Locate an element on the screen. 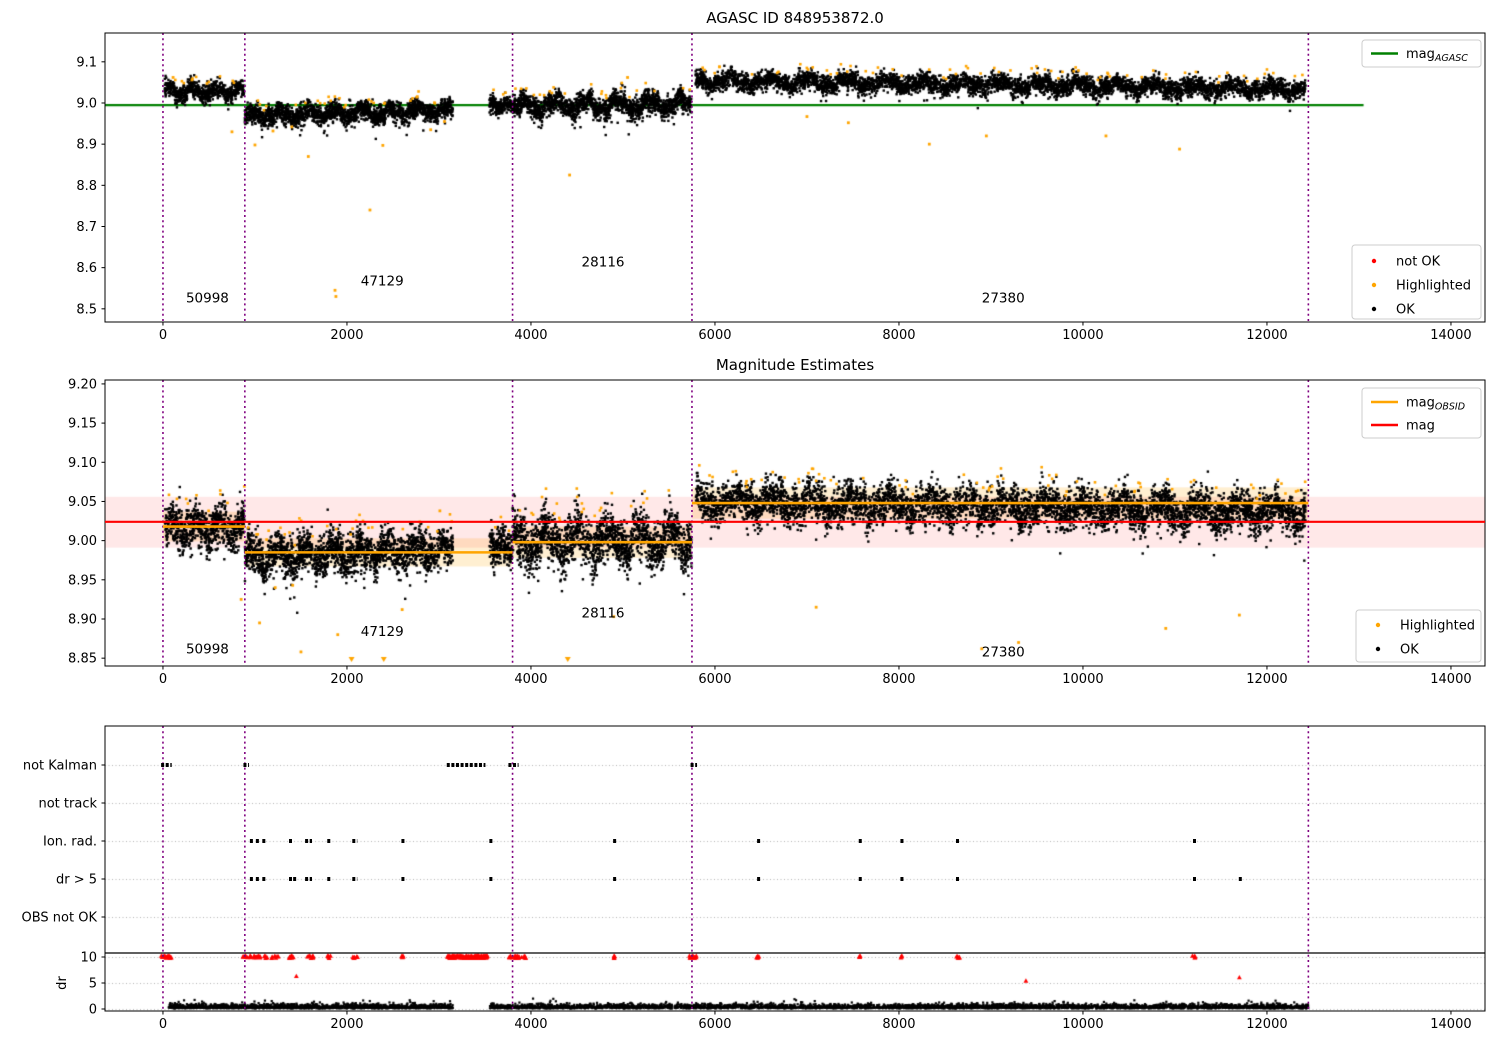 Image resolution: width=1500 pixels, height=1050 pixels. y-tick-label: 8.9 is located at coordinates (86, 145).